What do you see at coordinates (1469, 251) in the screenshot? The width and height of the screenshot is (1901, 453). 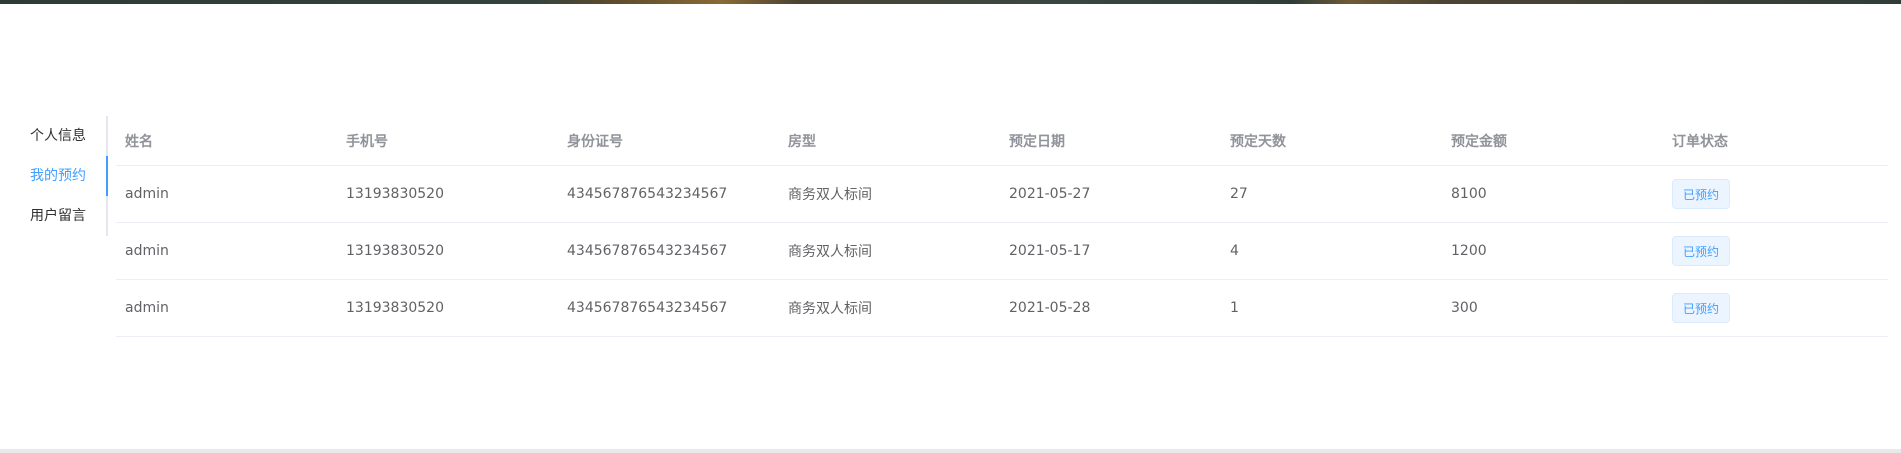 I see `cell-booking-amount: 1200` at bounding box center [1469, 251].